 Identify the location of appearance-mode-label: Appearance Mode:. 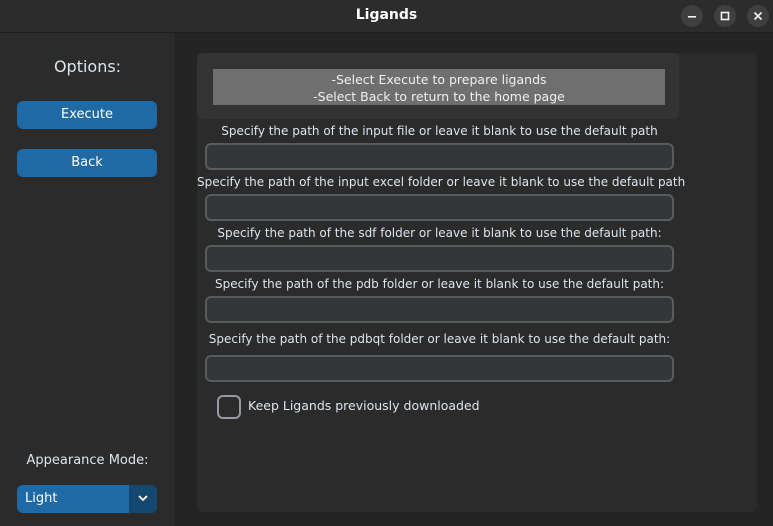
(87, 460).